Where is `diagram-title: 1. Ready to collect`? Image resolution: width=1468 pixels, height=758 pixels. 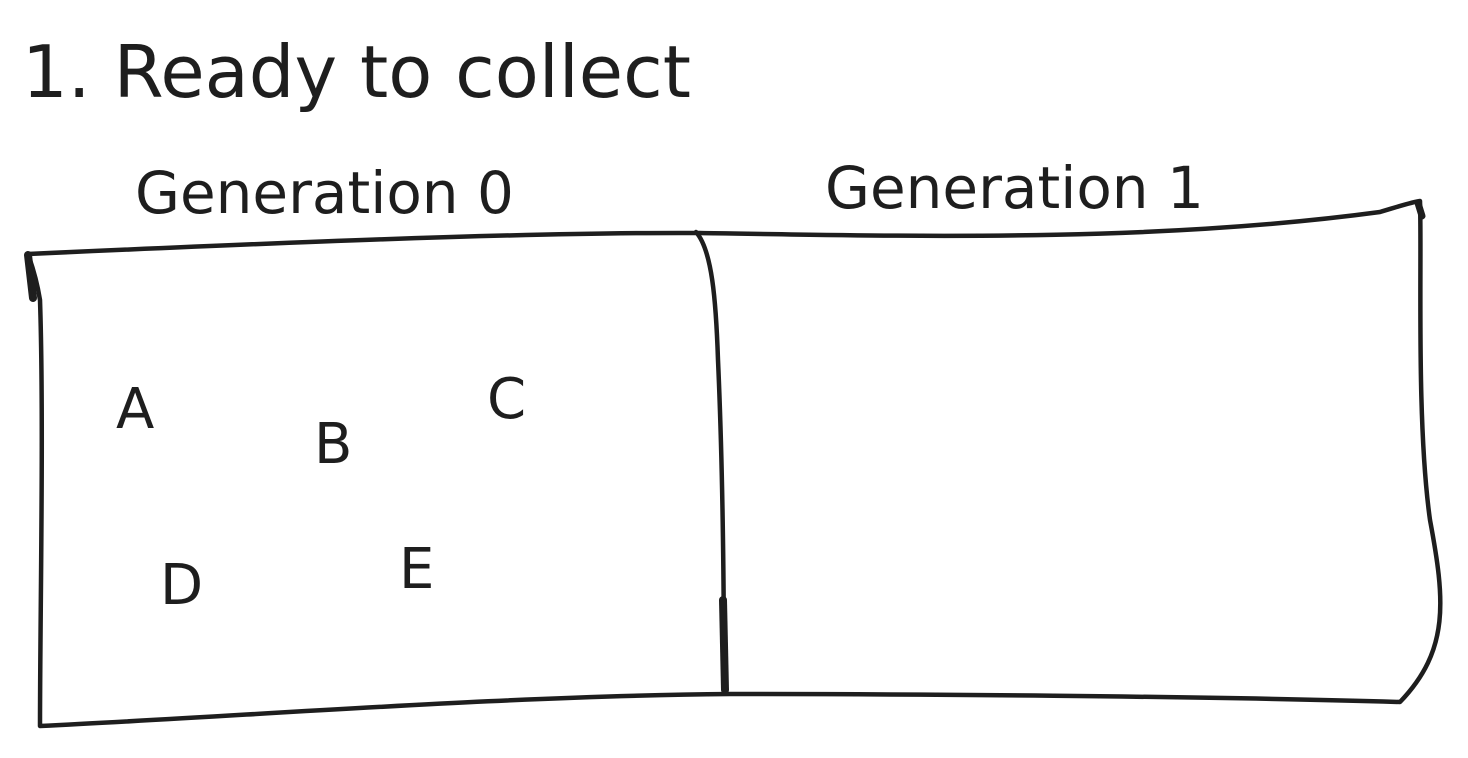 diagram-title: 1. Ready to collect is located at coordinates (356, 72).